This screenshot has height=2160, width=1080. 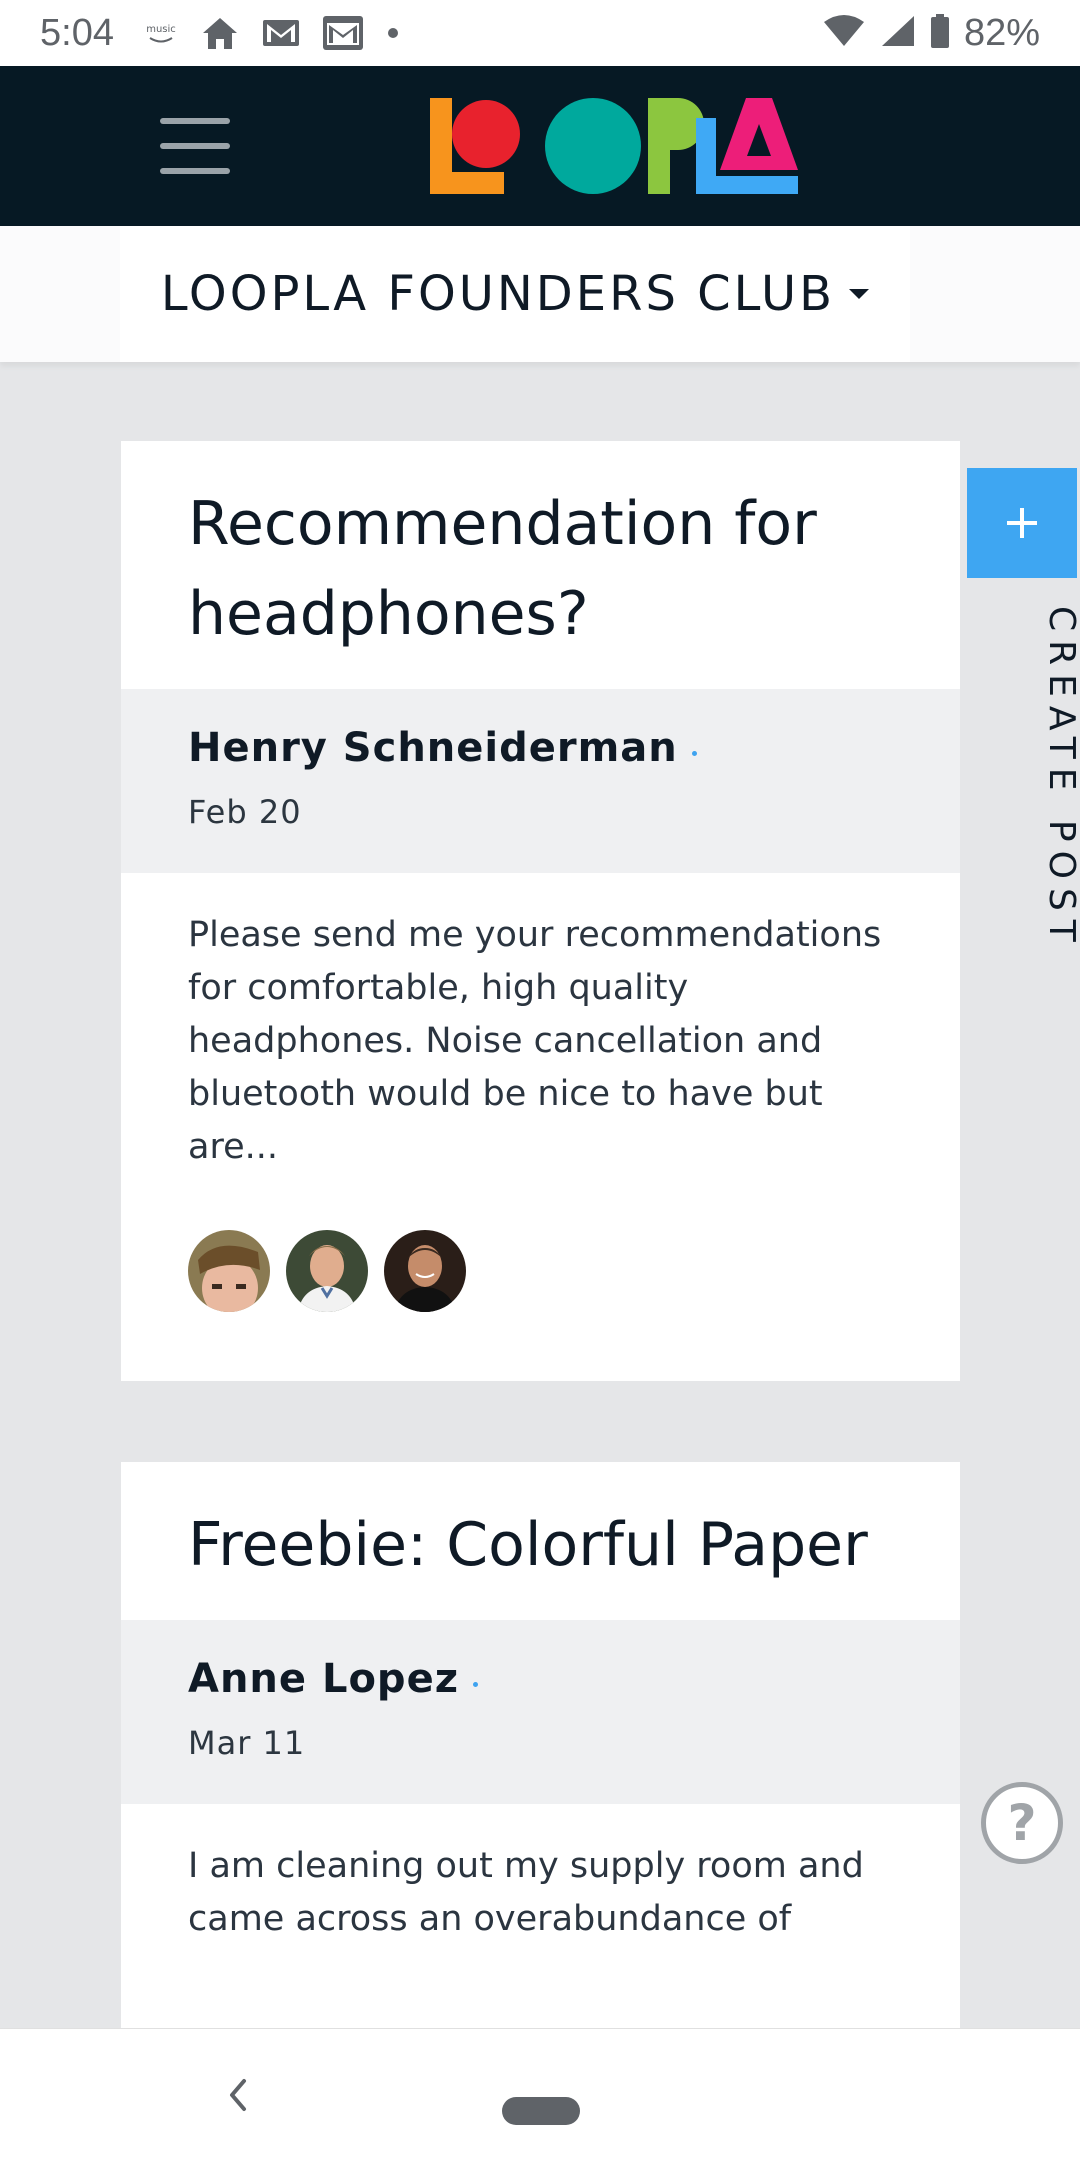 What do you see at coordinates (323, 1679) in the screenshot?
I see `author-name: Anne Lopez` at bounding box center [323, 1679].